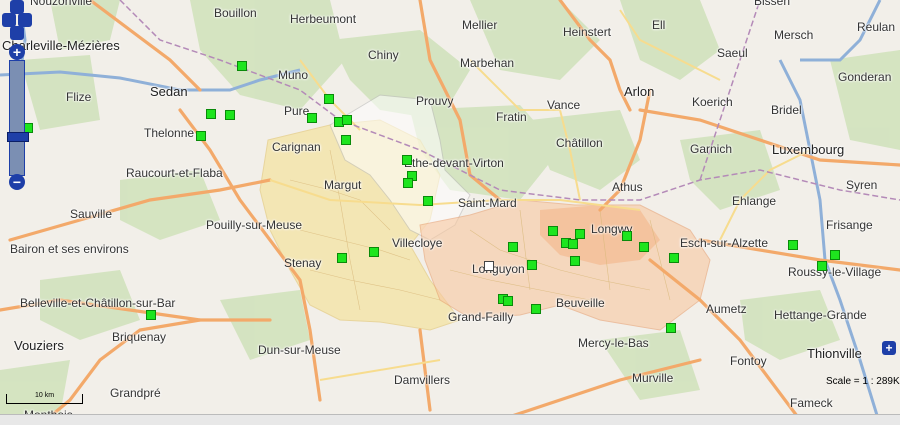 This screenshot has width=900, height=425. Describe the element at coordinates (862, 185) in the screenshot. I see `place-label: Syren` at that location.